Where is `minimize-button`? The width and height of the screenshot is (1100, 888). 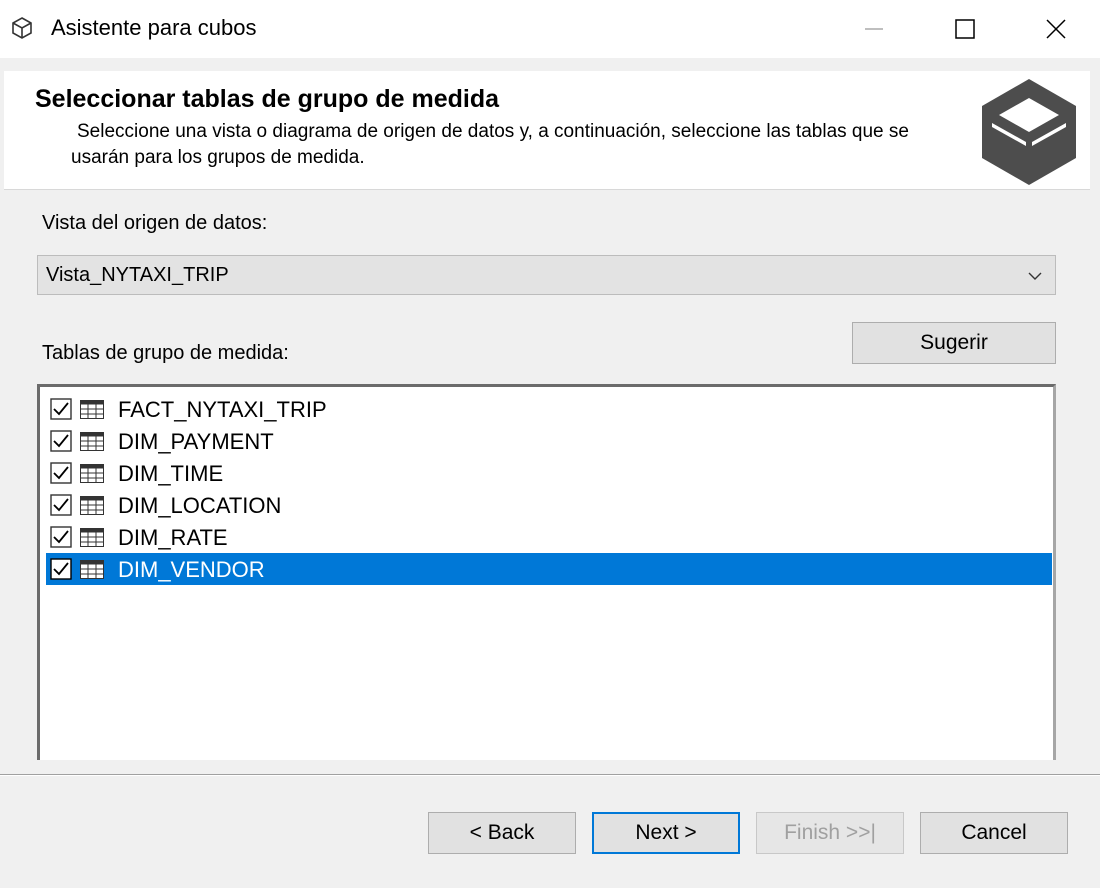 minimize-button is located at coordinates (874, 29).